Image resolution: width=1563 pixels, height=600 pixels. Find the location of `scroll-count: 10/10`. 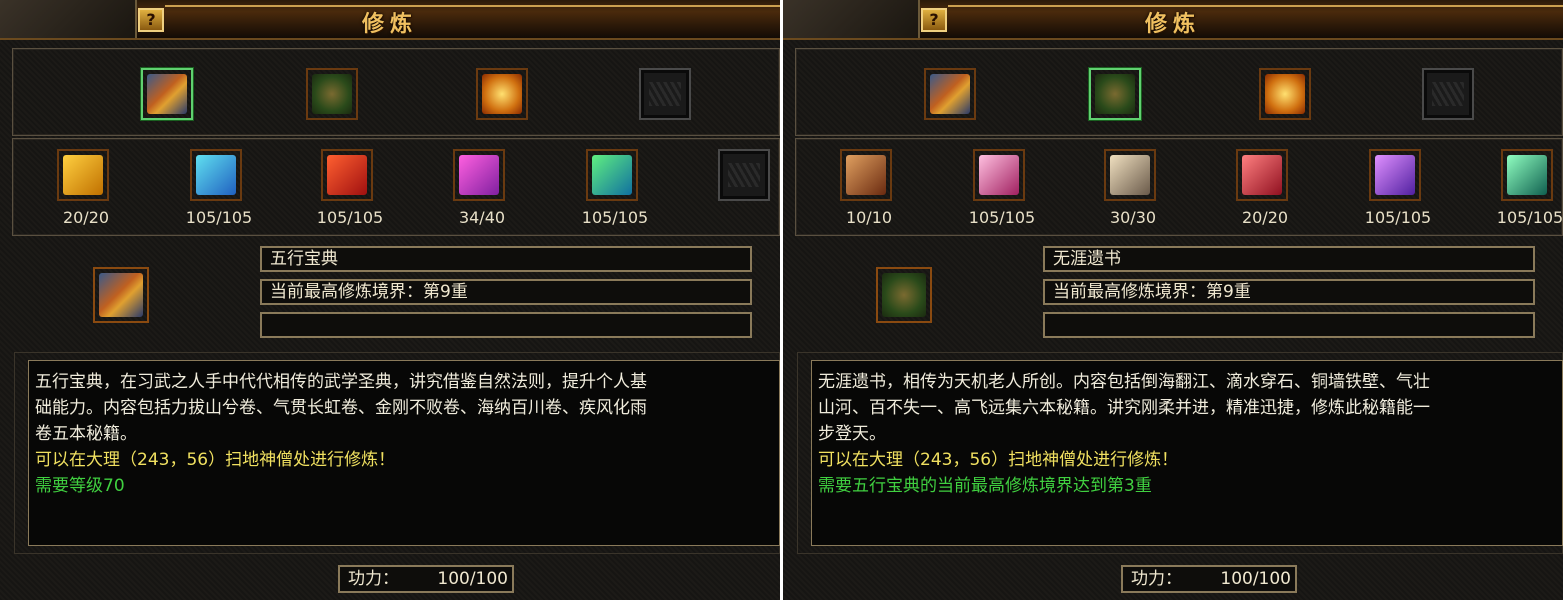

scroll-count: 10/10 is located at coordinates (869, 217).